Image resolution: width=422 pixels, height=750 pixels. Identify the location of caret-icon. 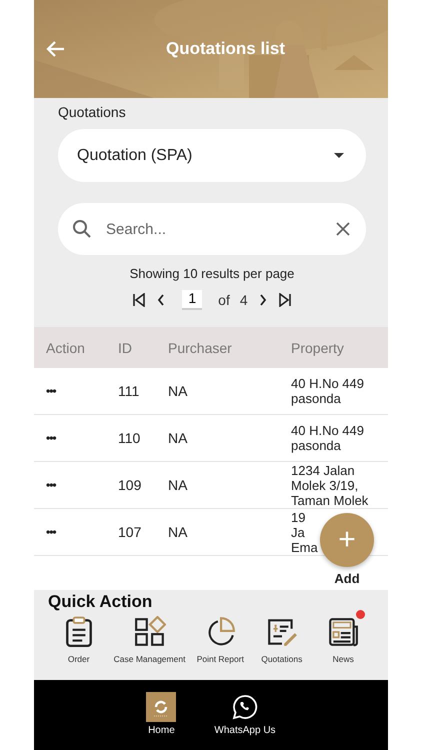
(339, 155).